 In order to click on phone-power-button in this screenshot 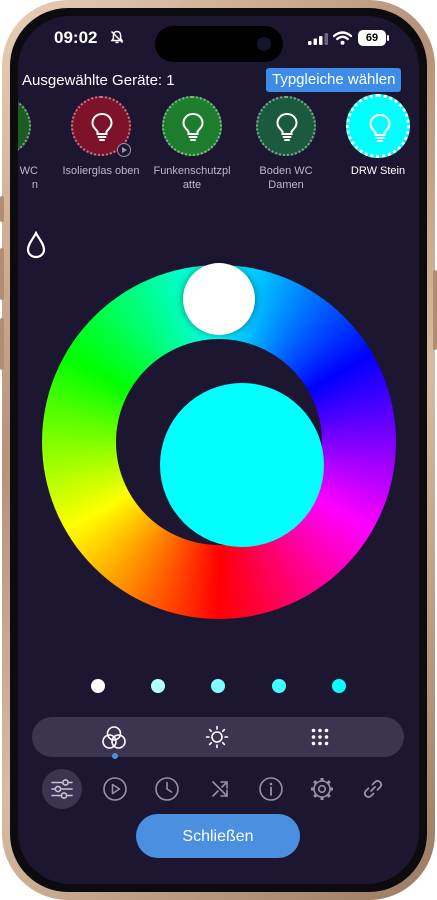, I will do `click(435, 310)`.